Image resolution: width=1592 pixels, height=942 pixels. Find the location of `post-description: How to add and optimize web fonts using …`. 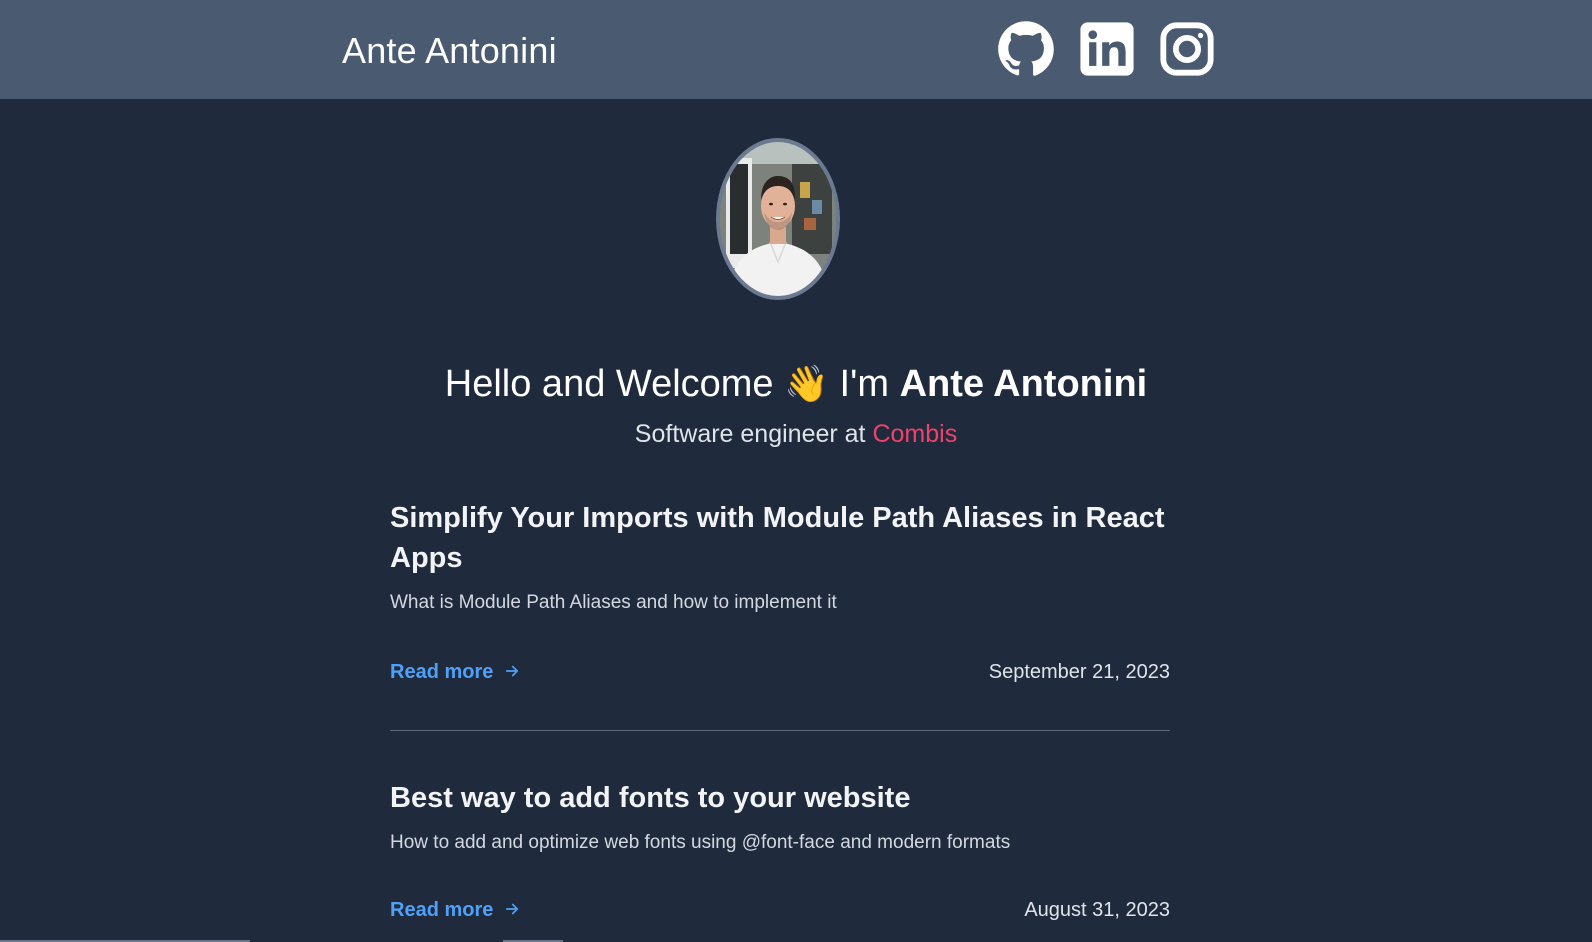

post-description: How to add and optimize web fonts using … is located at coordinates (700, 842).